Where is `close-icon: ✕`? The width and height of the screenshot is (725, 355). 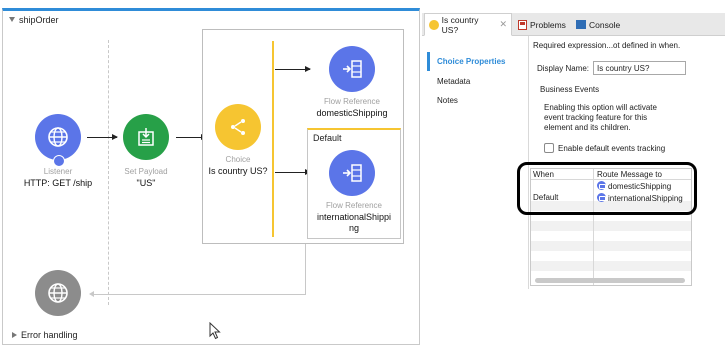
close-icon: ✕ is located at coordinates (503, 24).